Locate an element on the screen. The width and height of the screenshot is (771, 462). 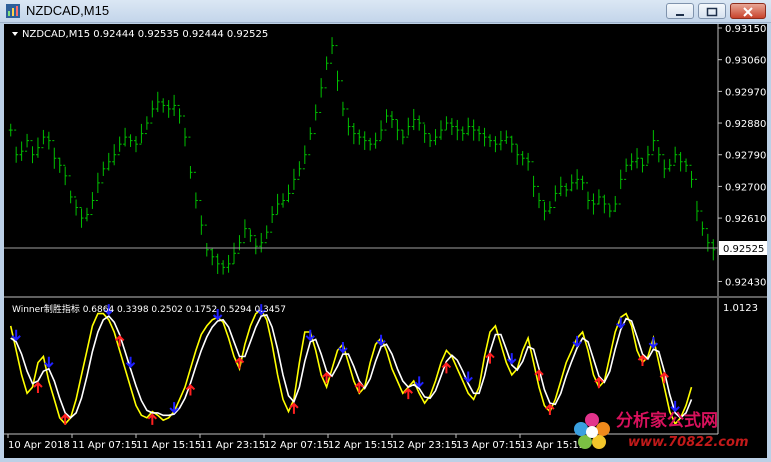
time-tick-label: 10 Apr 2018 is located at coordinates (39, 445).